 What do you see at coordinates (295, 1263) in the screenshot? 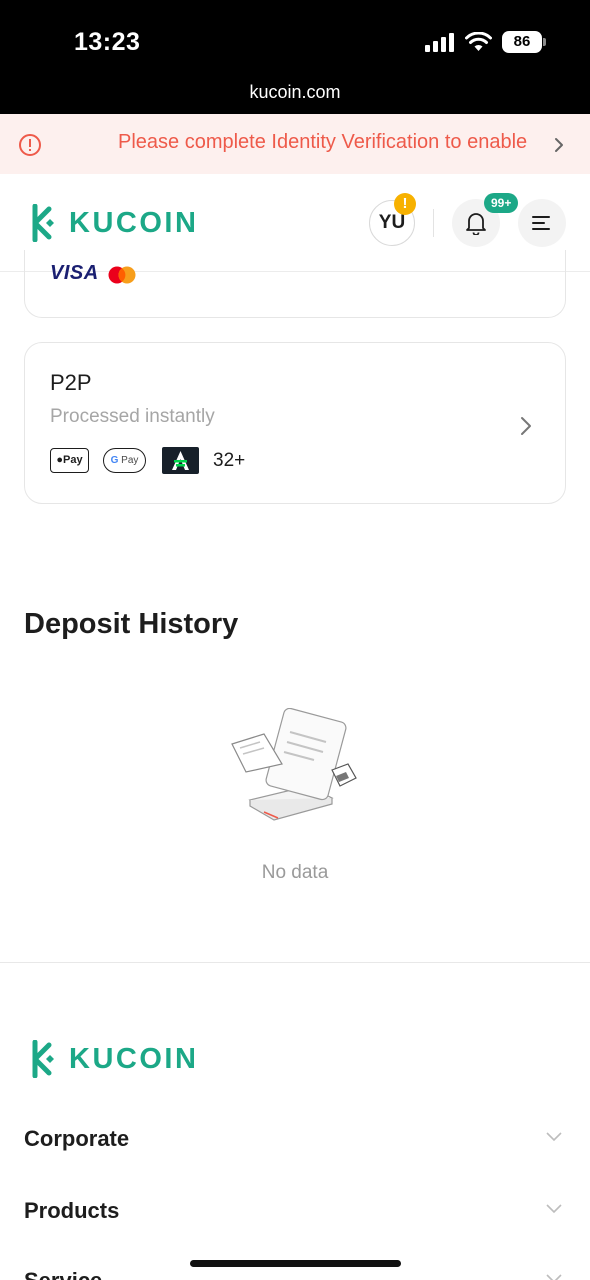
I see `home-indicator` at bounding box center [295, 1263].